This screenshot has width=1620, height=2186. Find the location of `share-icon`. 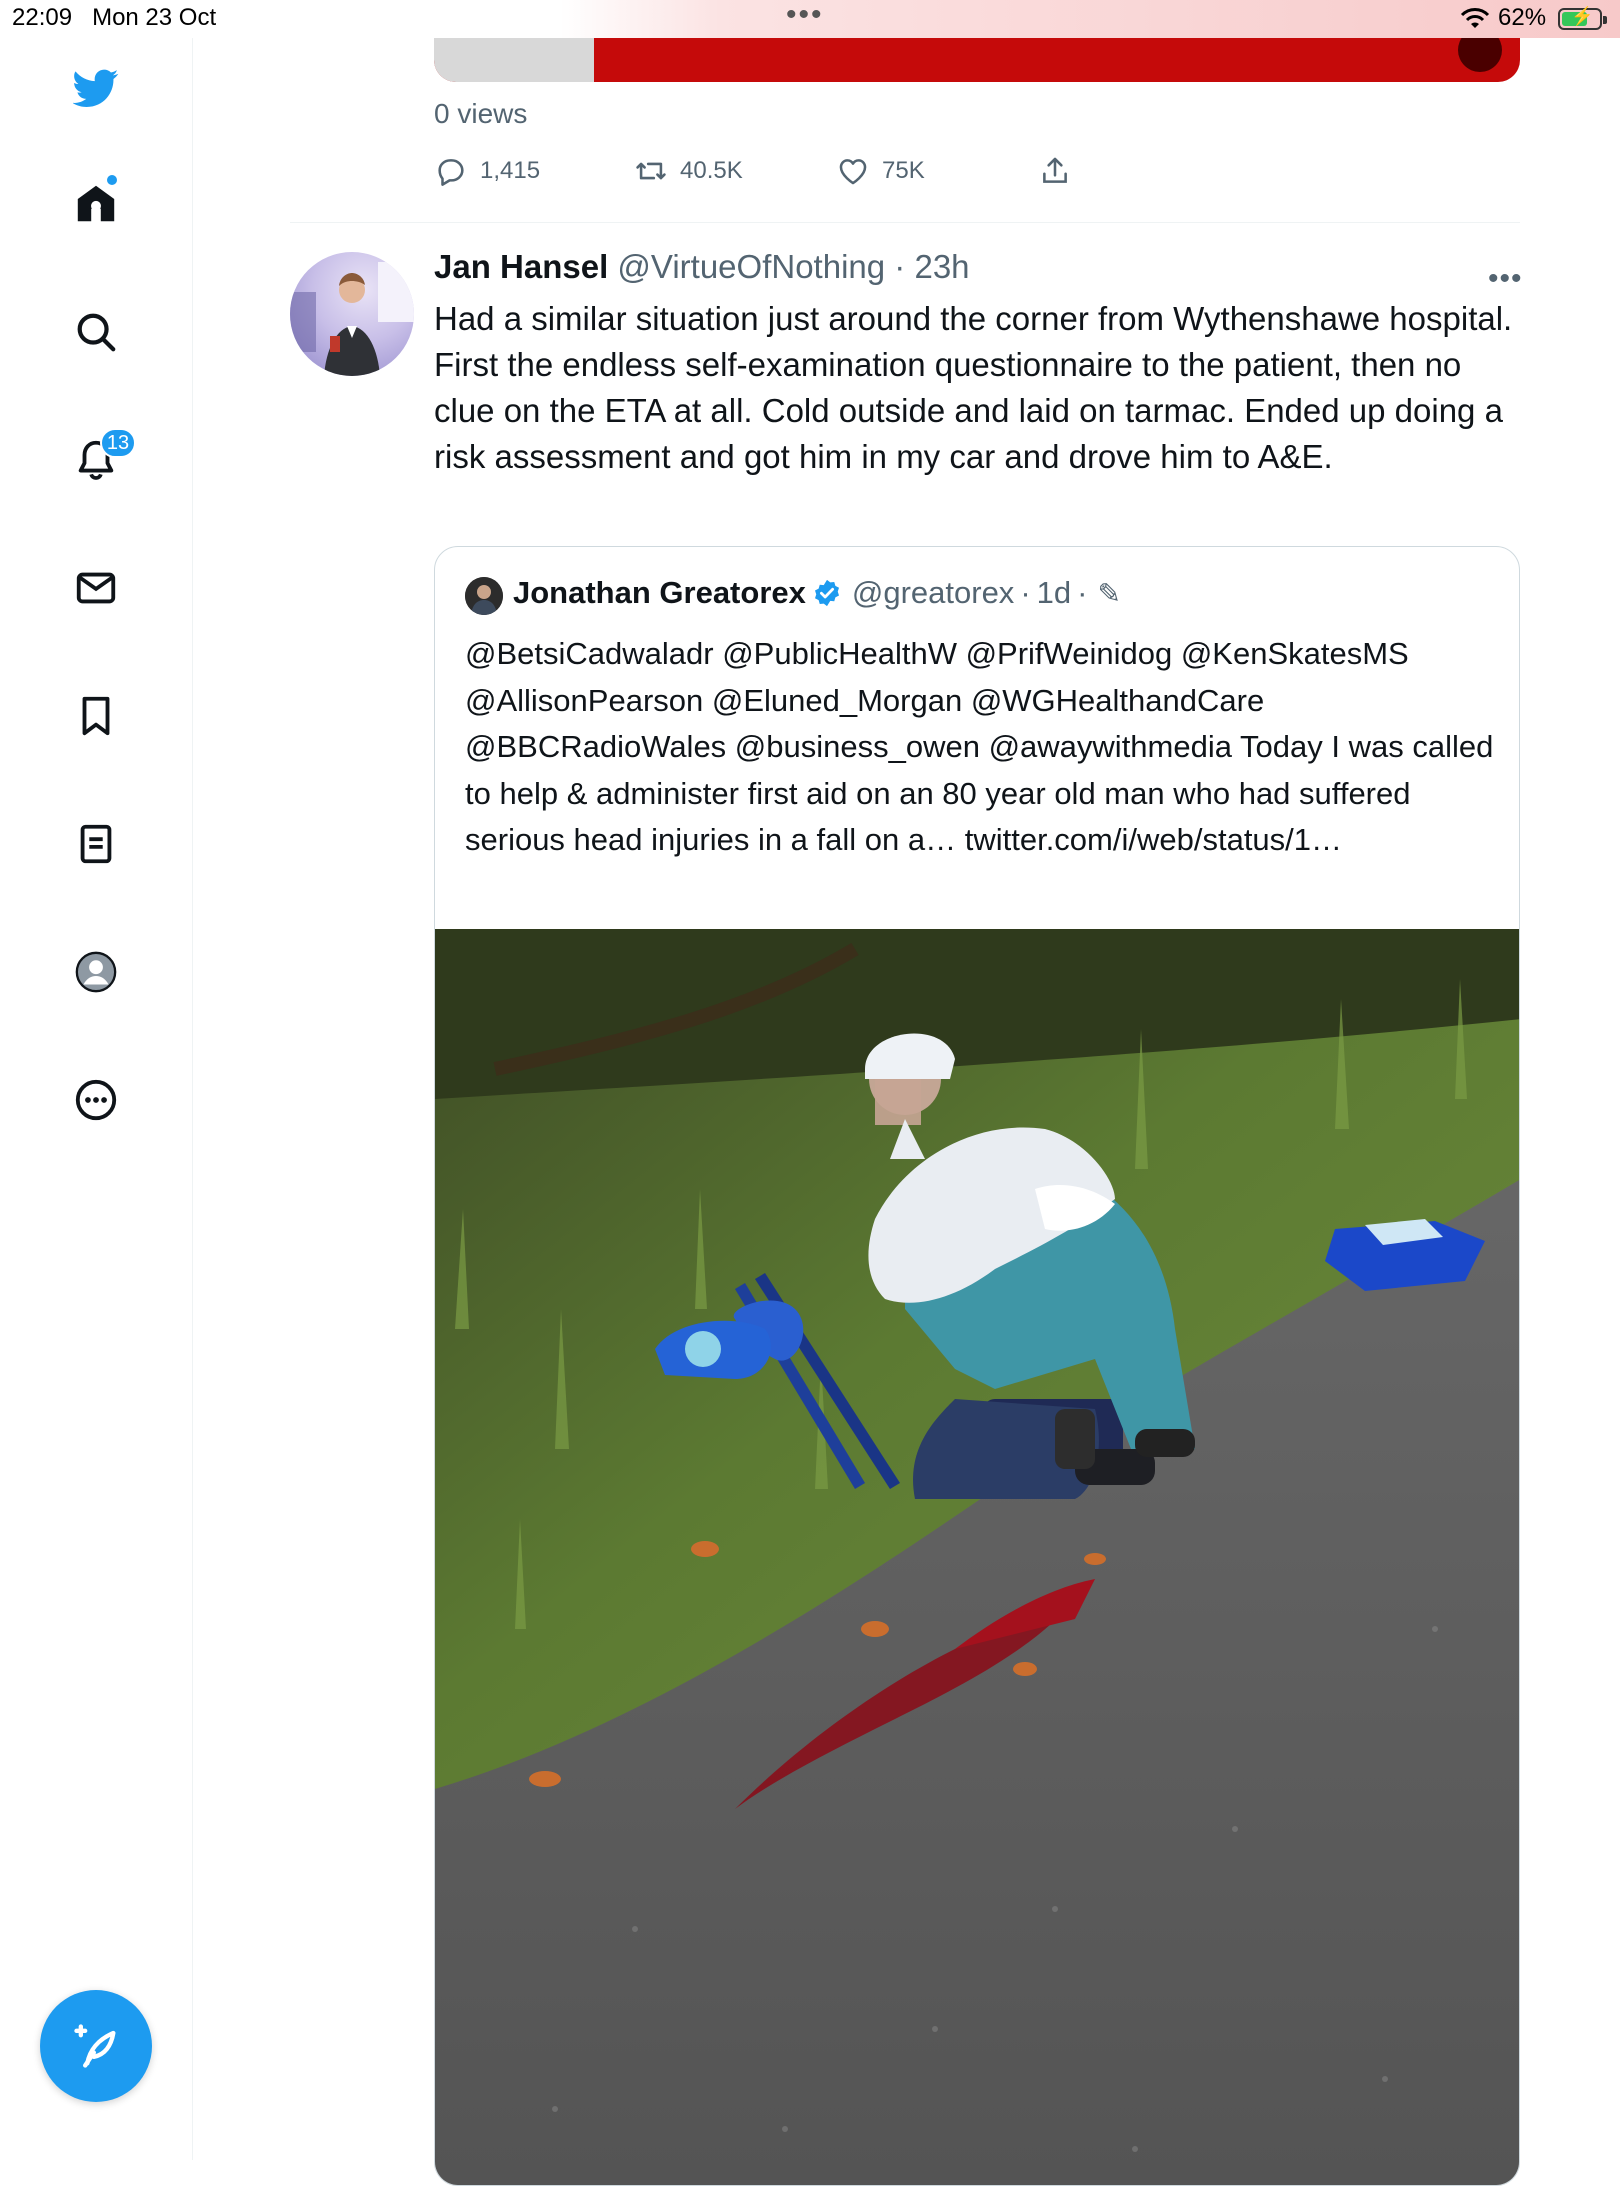

share-icon is located at coordinates (1055, 170).